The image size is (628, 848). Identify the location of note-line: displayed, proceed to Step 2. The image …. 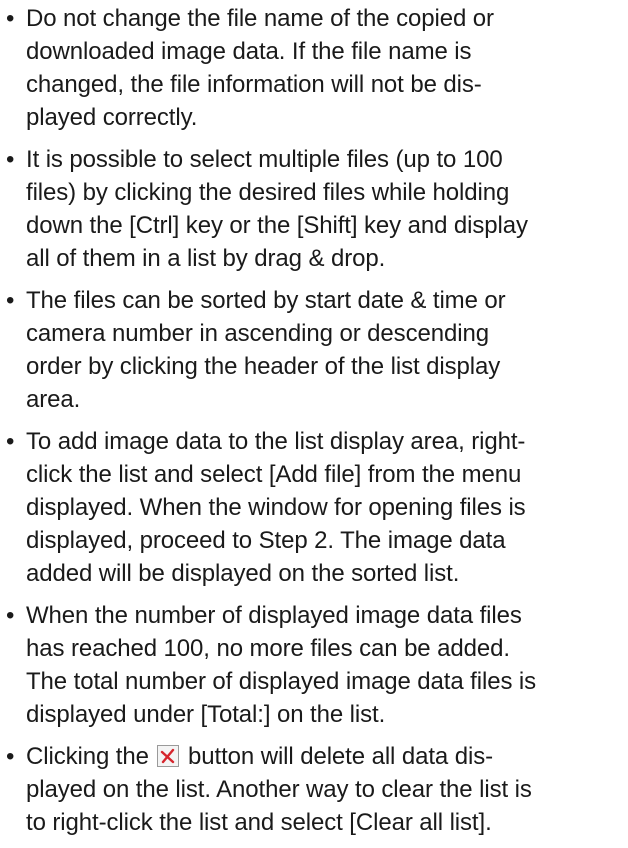
(266, 540).